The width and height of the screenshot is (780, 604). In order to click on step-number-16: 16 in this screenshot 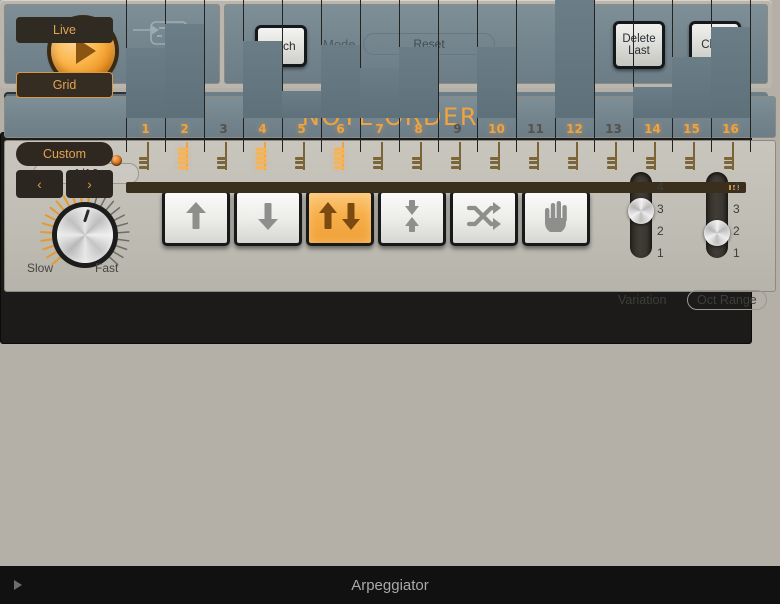, I will do `click(730, 129)`.